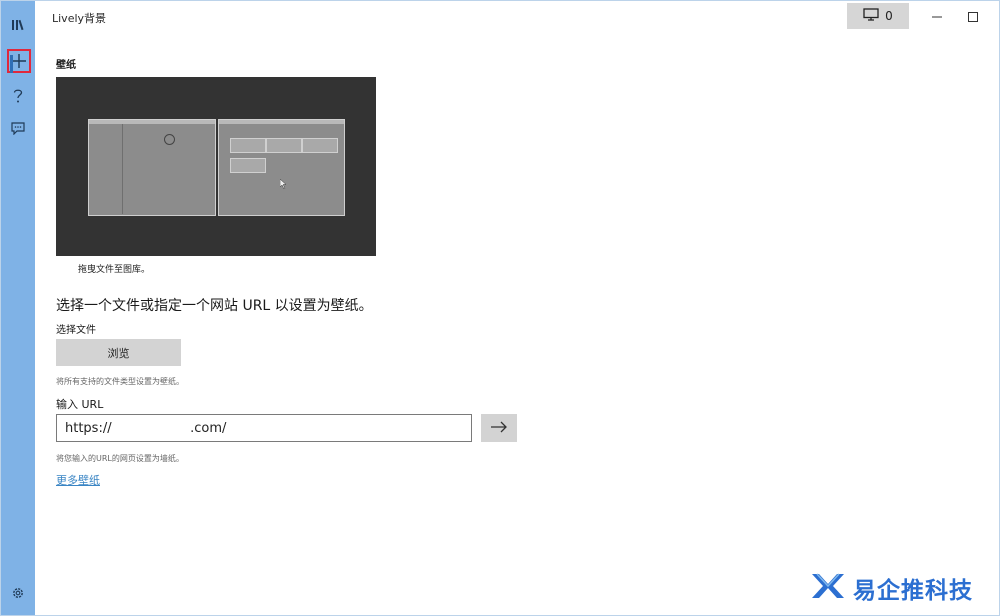 The height and width of the screenshot is (616, 1000). I want to click on minimize-button, so click(937, 16).